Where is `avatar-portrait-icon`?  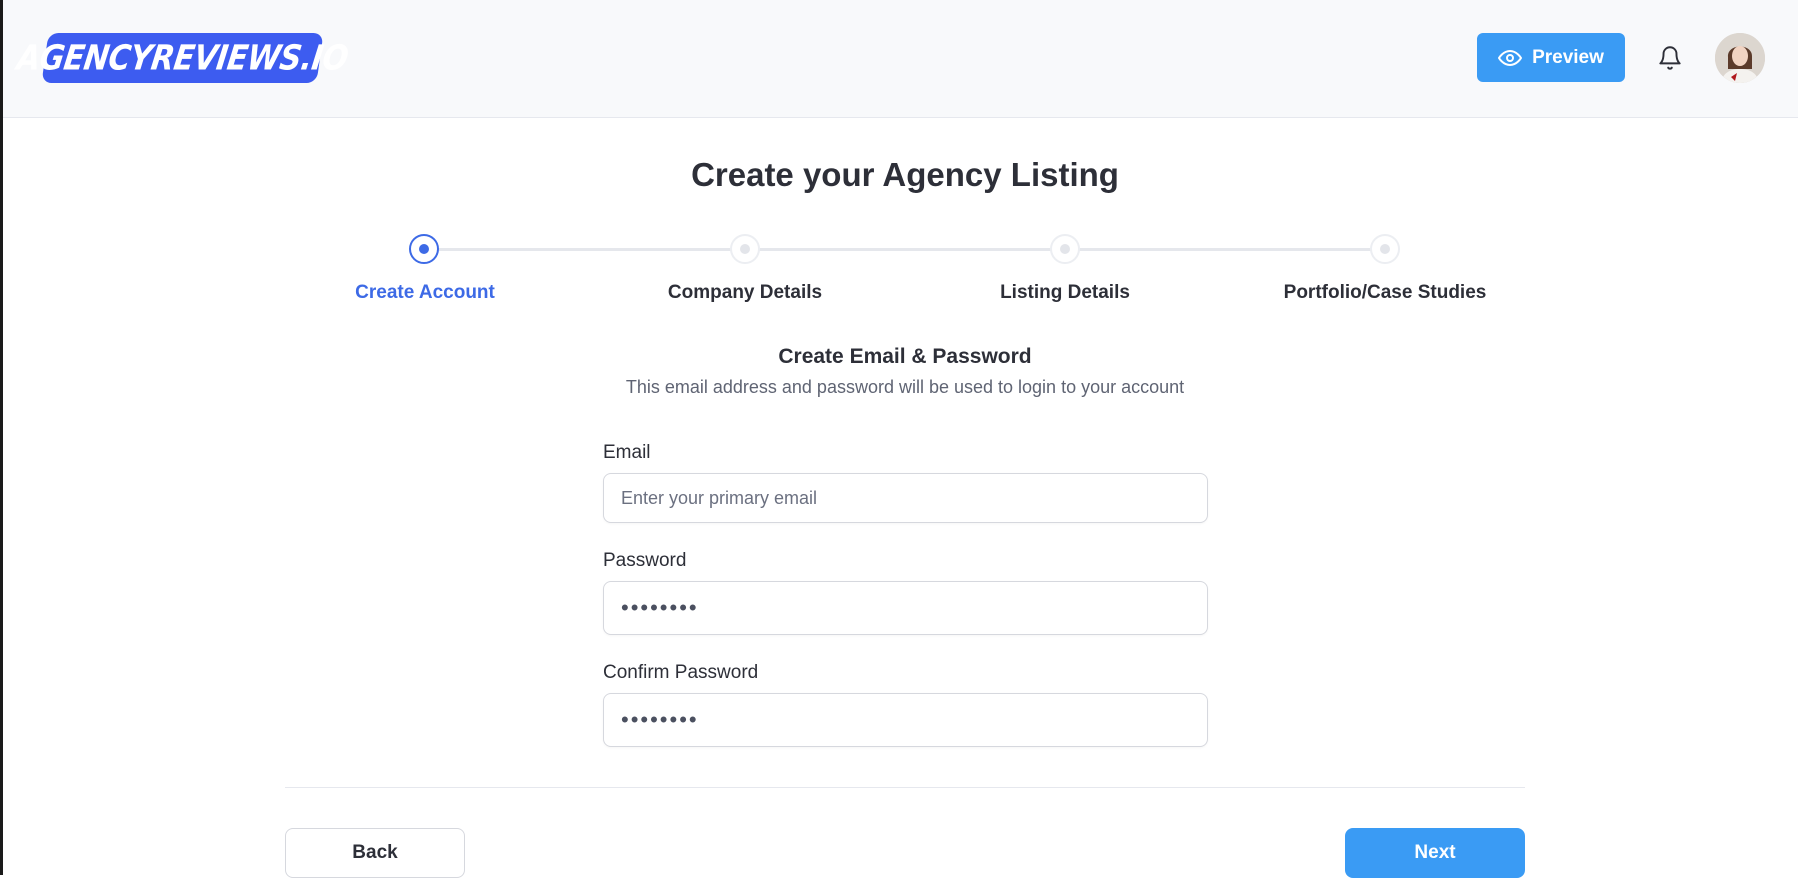
avatar-portrait-icon is located at coordinates (1740, 58).